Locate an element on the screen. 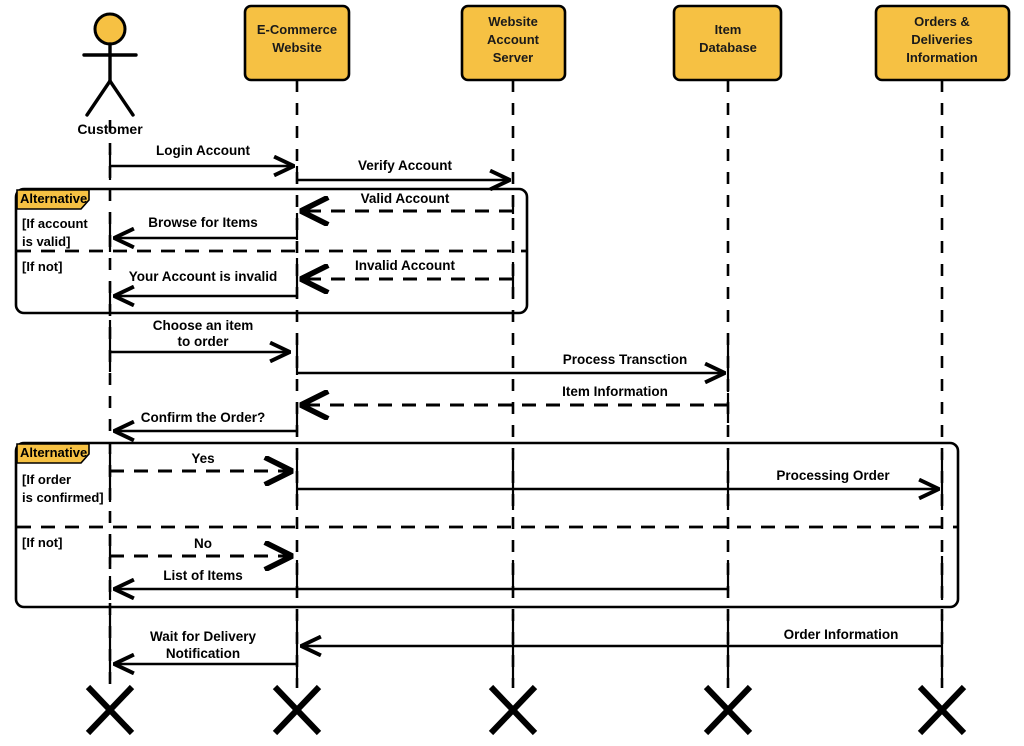  message-choose-item: Choose an item to order is located at coordinates (198, 345).